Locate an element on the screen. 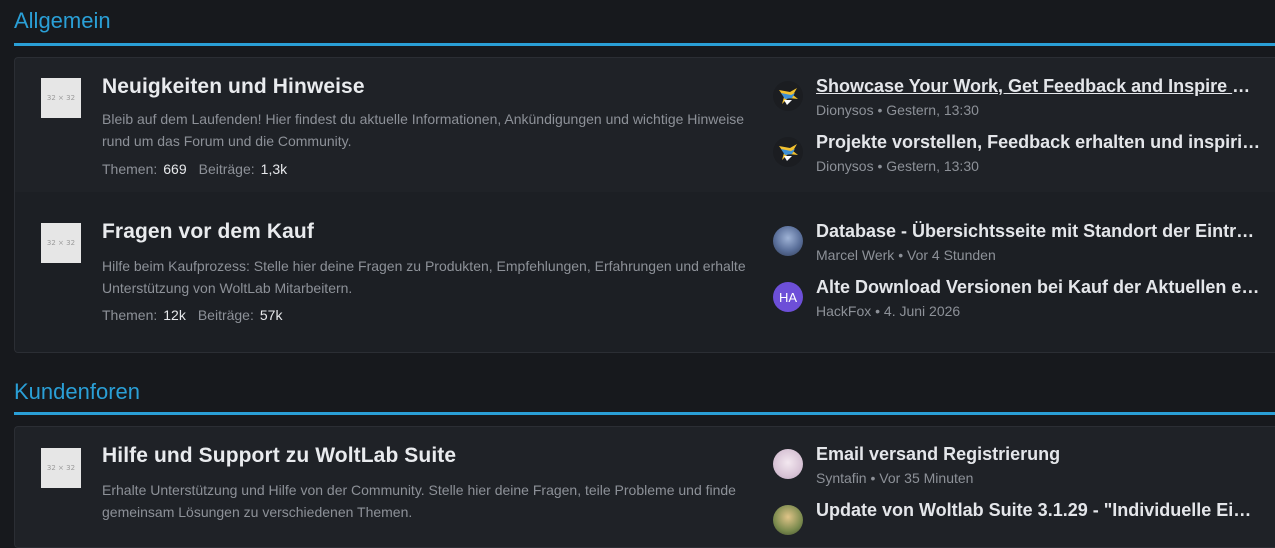 This screenshot has height=548, width=1275. board-title-hilfe-support: Hilfe und Support zu WoltLab Suite is located at coordinates (279, 456).